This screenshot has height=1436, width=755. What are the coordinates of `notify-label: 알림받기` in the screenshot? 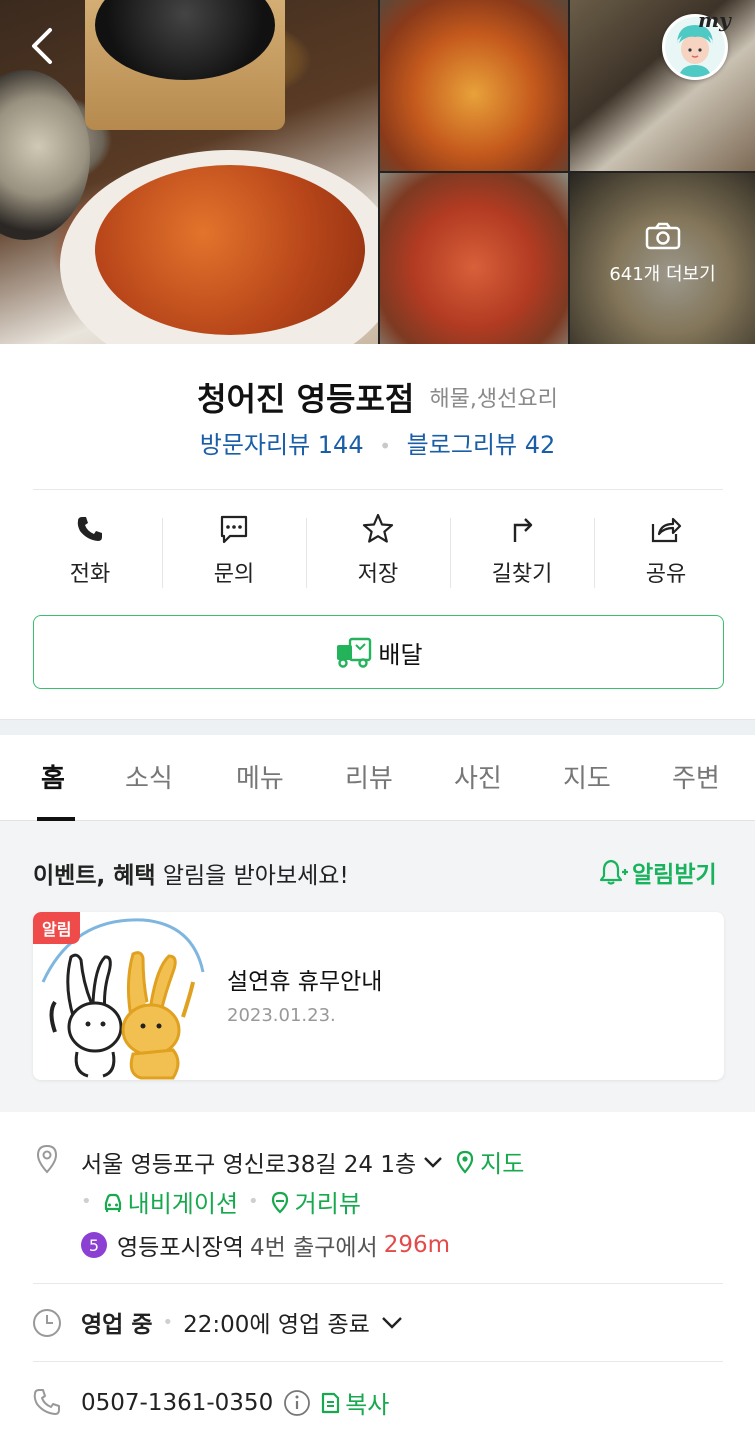 It's located at (674, 875).